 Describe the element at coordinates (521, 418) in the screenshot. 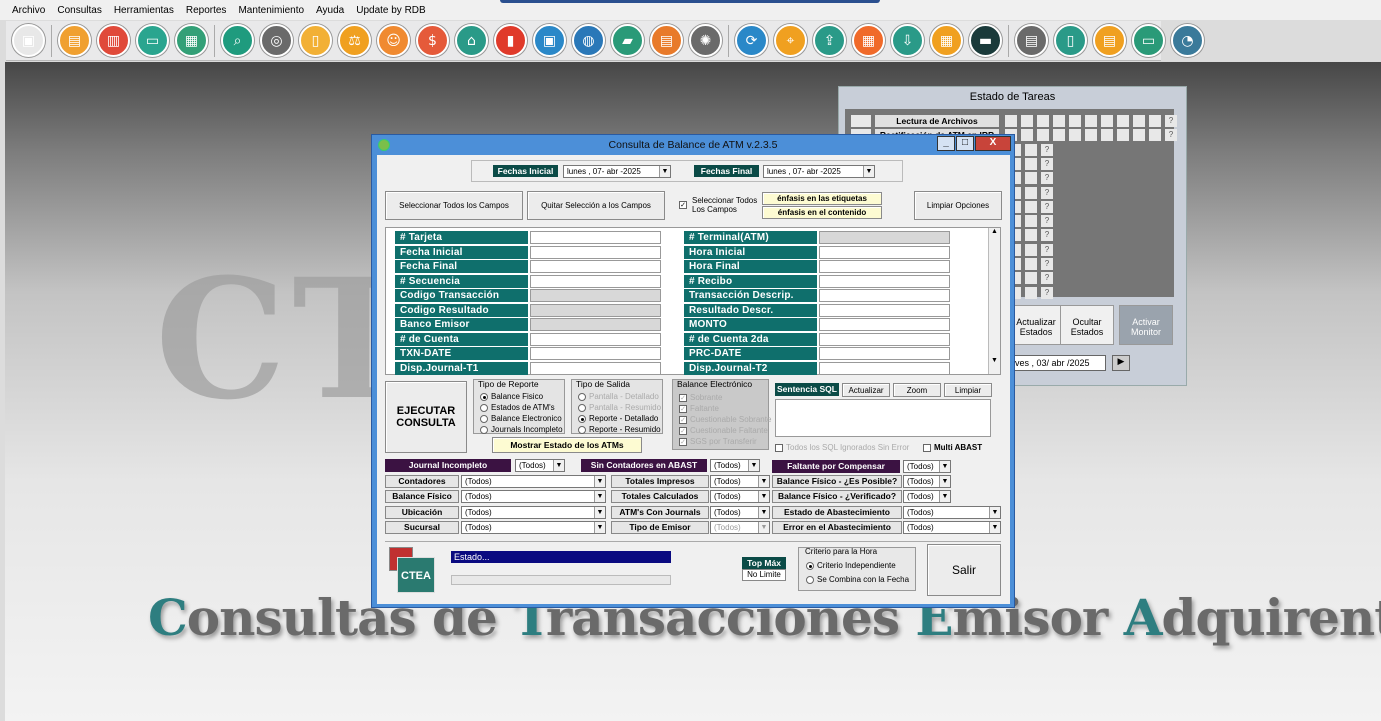

I see `radio-option: Balance Electronico` at that location.